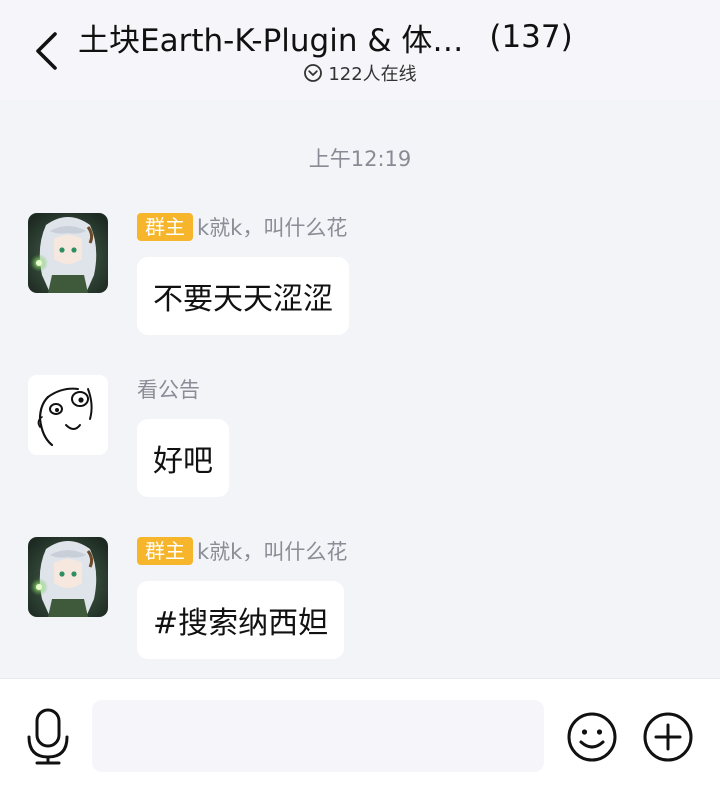 Image resolution: width=720 pixels, height=791 pixels. What do you see at coordinates (183, 458) in the screenshot?
I see `message-bubble: 好吧` at bounding box center [183, 458].